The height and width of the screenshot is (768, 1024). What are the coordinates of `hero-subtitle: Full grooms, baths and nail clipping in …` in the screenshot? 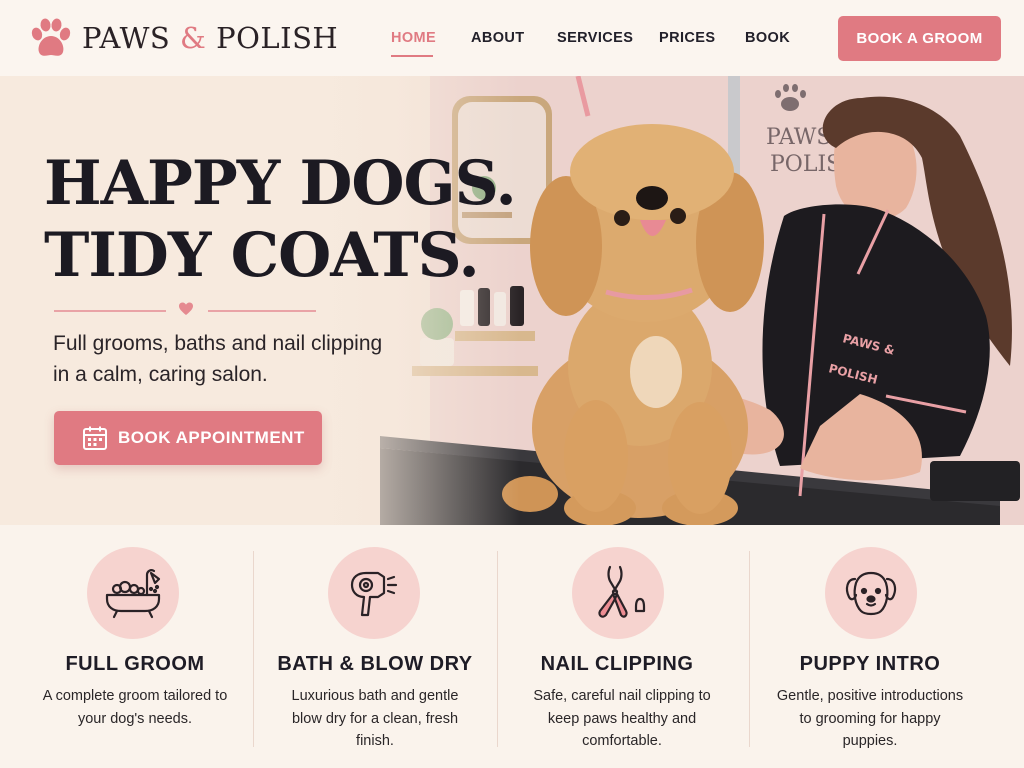 It's located at (218, 359).